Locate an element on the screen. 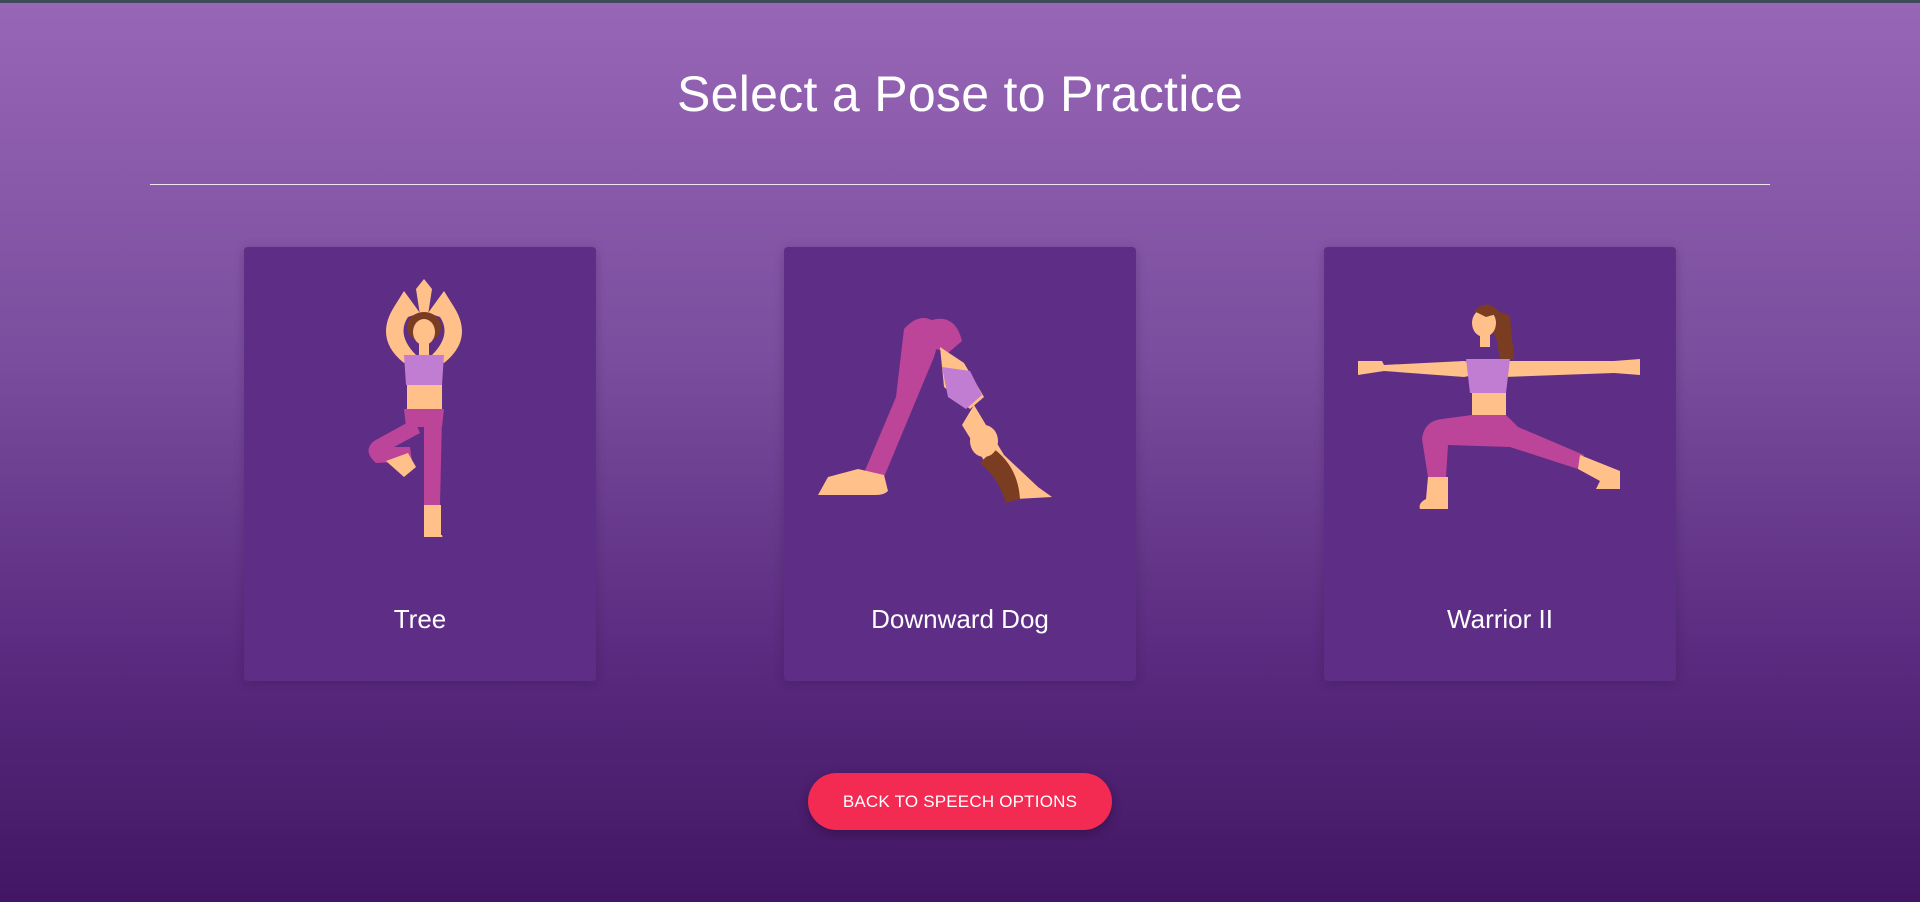 This screenshot has height=902, width=1920. tree-pose-illustration is located at coordinates (420, 407).